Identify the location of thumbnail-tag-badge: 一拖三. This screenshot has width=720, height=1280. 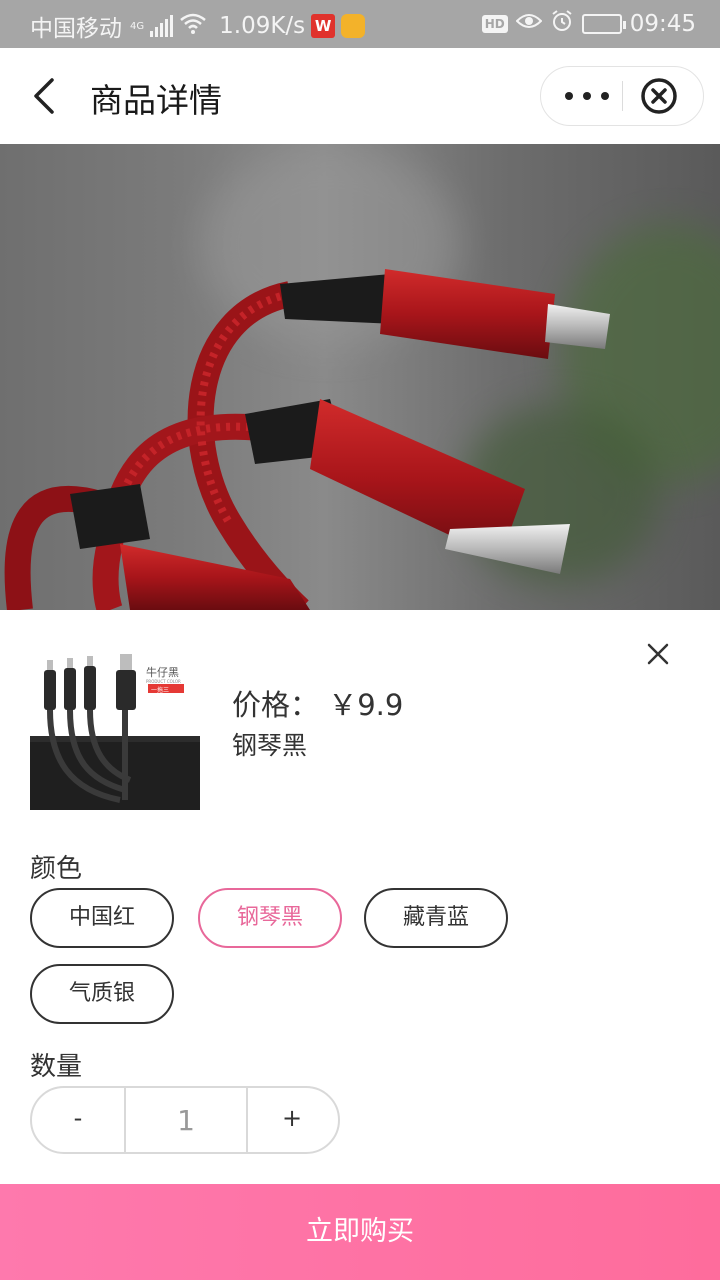
(160, 690).